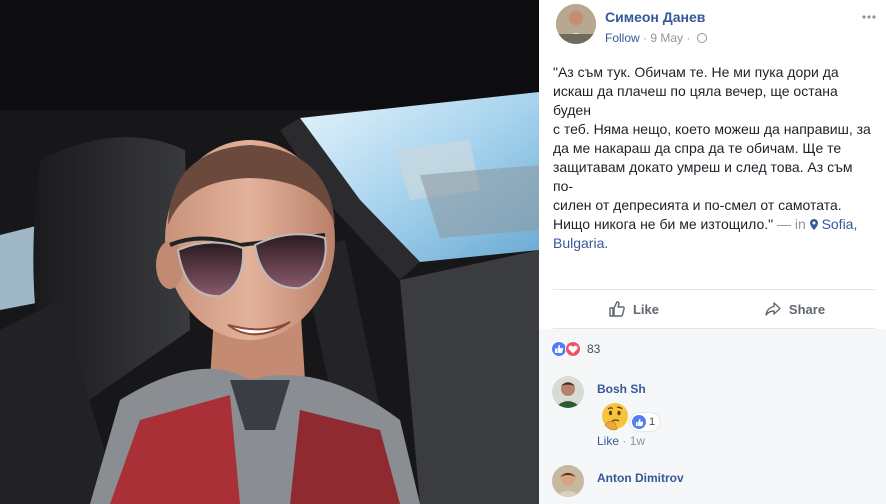  Describe the element at coordinates (714, 243) in the screenshot. I see `location-link-country: Bulgaria.` at that location.